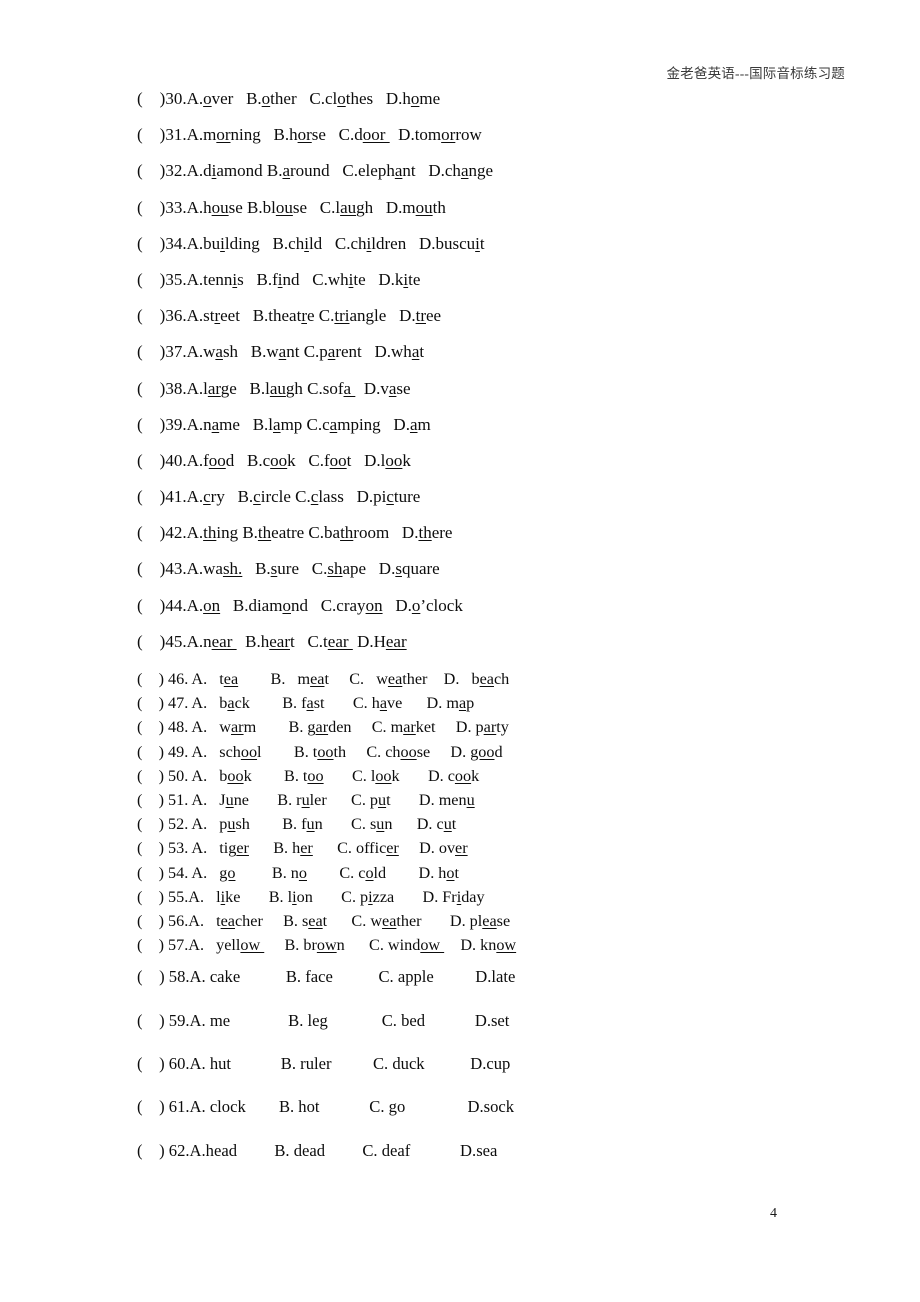 This screenshot has height=1302, width=920. I want to click on answer-bracket-50: (, so click(148, 776).